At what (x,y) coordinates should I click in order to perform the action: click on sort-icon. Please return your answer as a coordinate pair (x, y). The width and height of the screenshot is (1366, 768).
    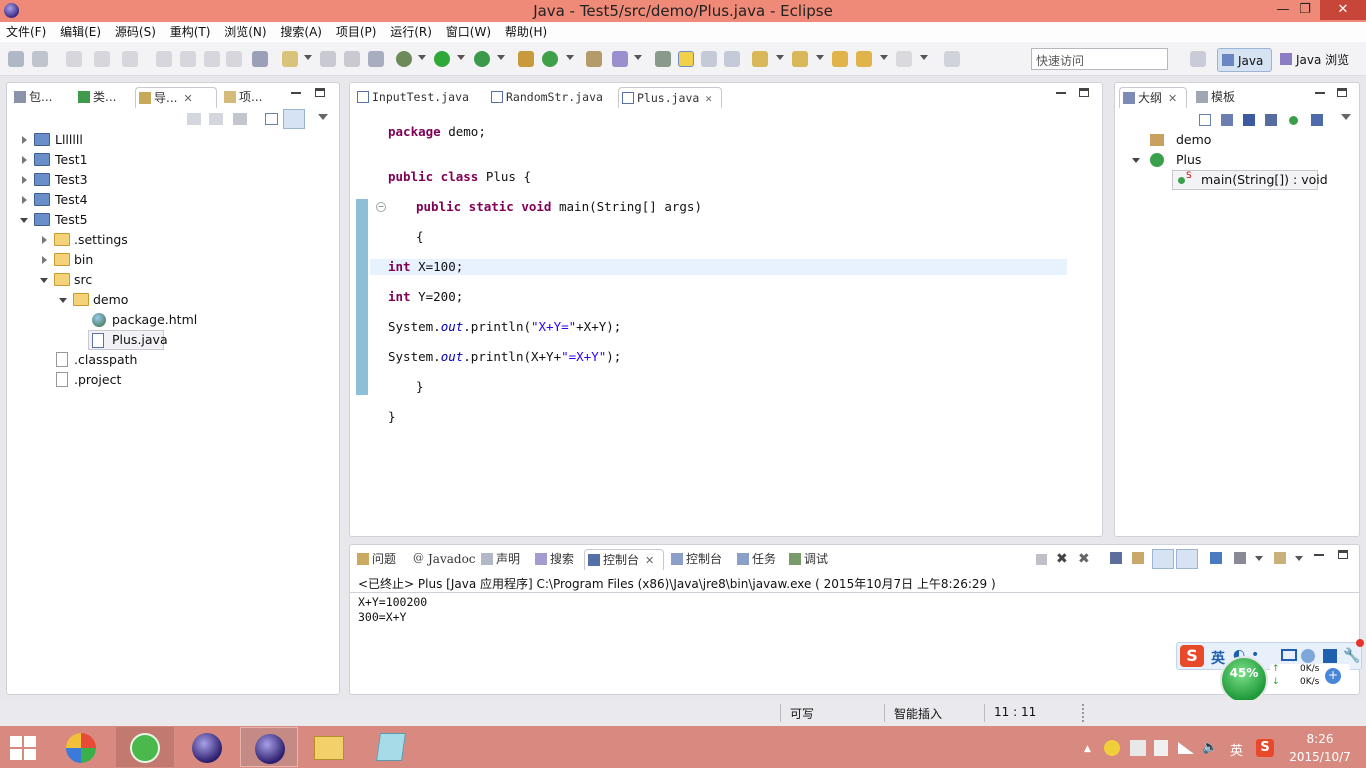
    Looking at the image, I should click on (1227, 120).